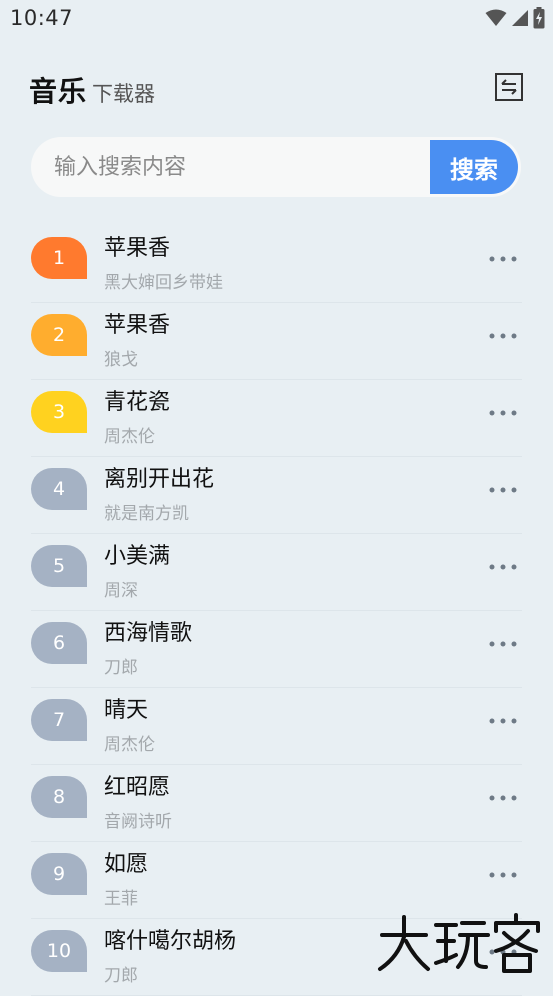 The width and height of the screenshot is (553, 996). I want to click on song-title: 西海情歌, so click(148, 633).